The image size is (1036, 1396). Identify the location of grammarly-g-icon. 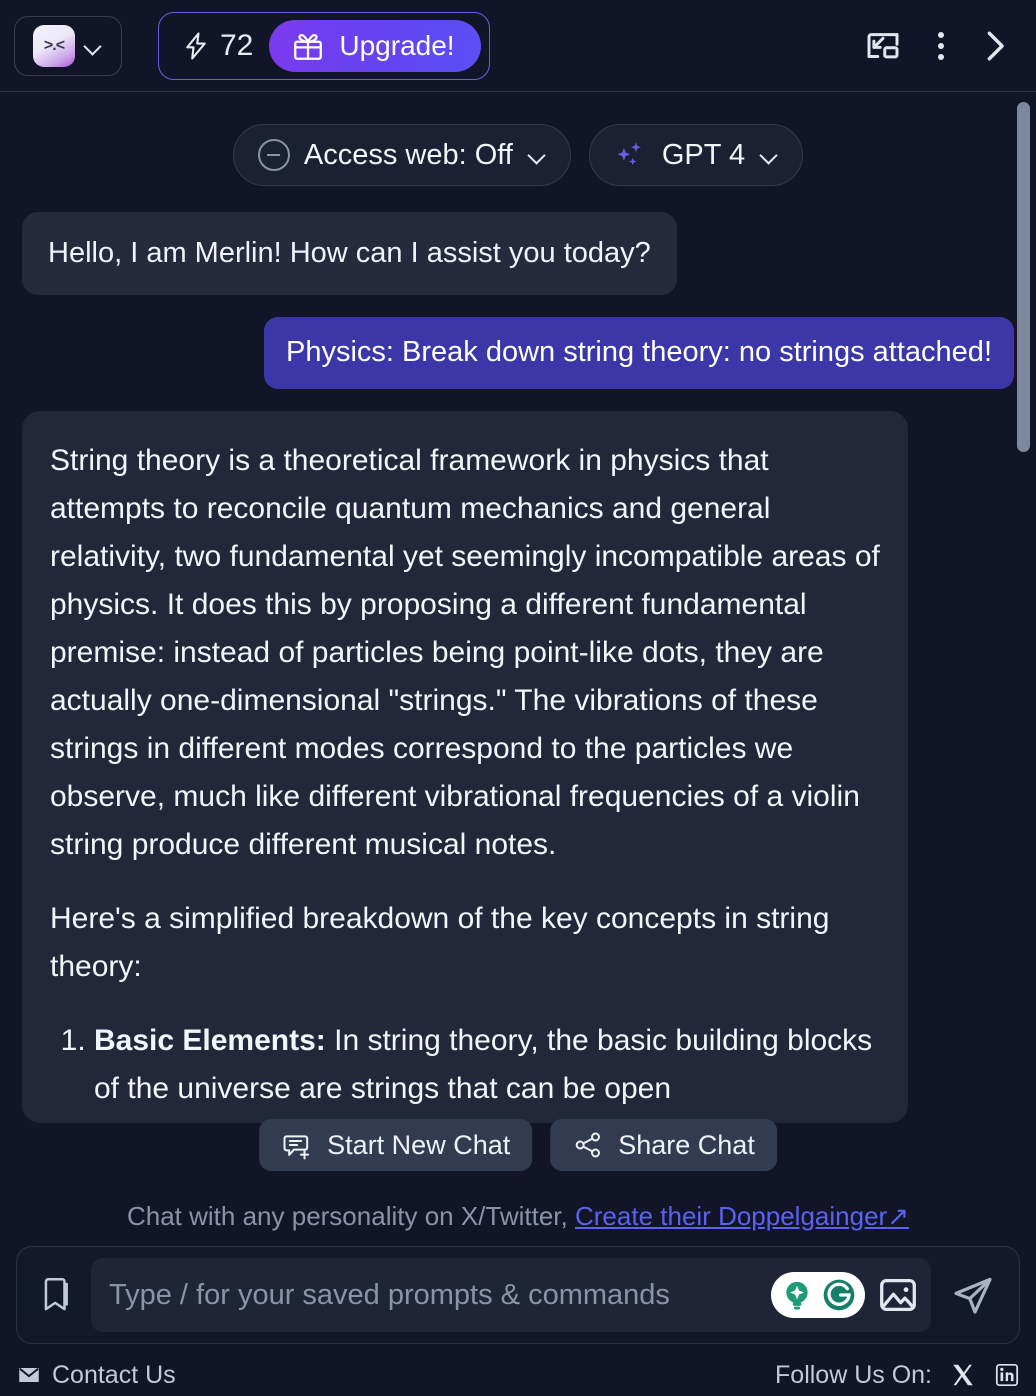
(839, 1295).